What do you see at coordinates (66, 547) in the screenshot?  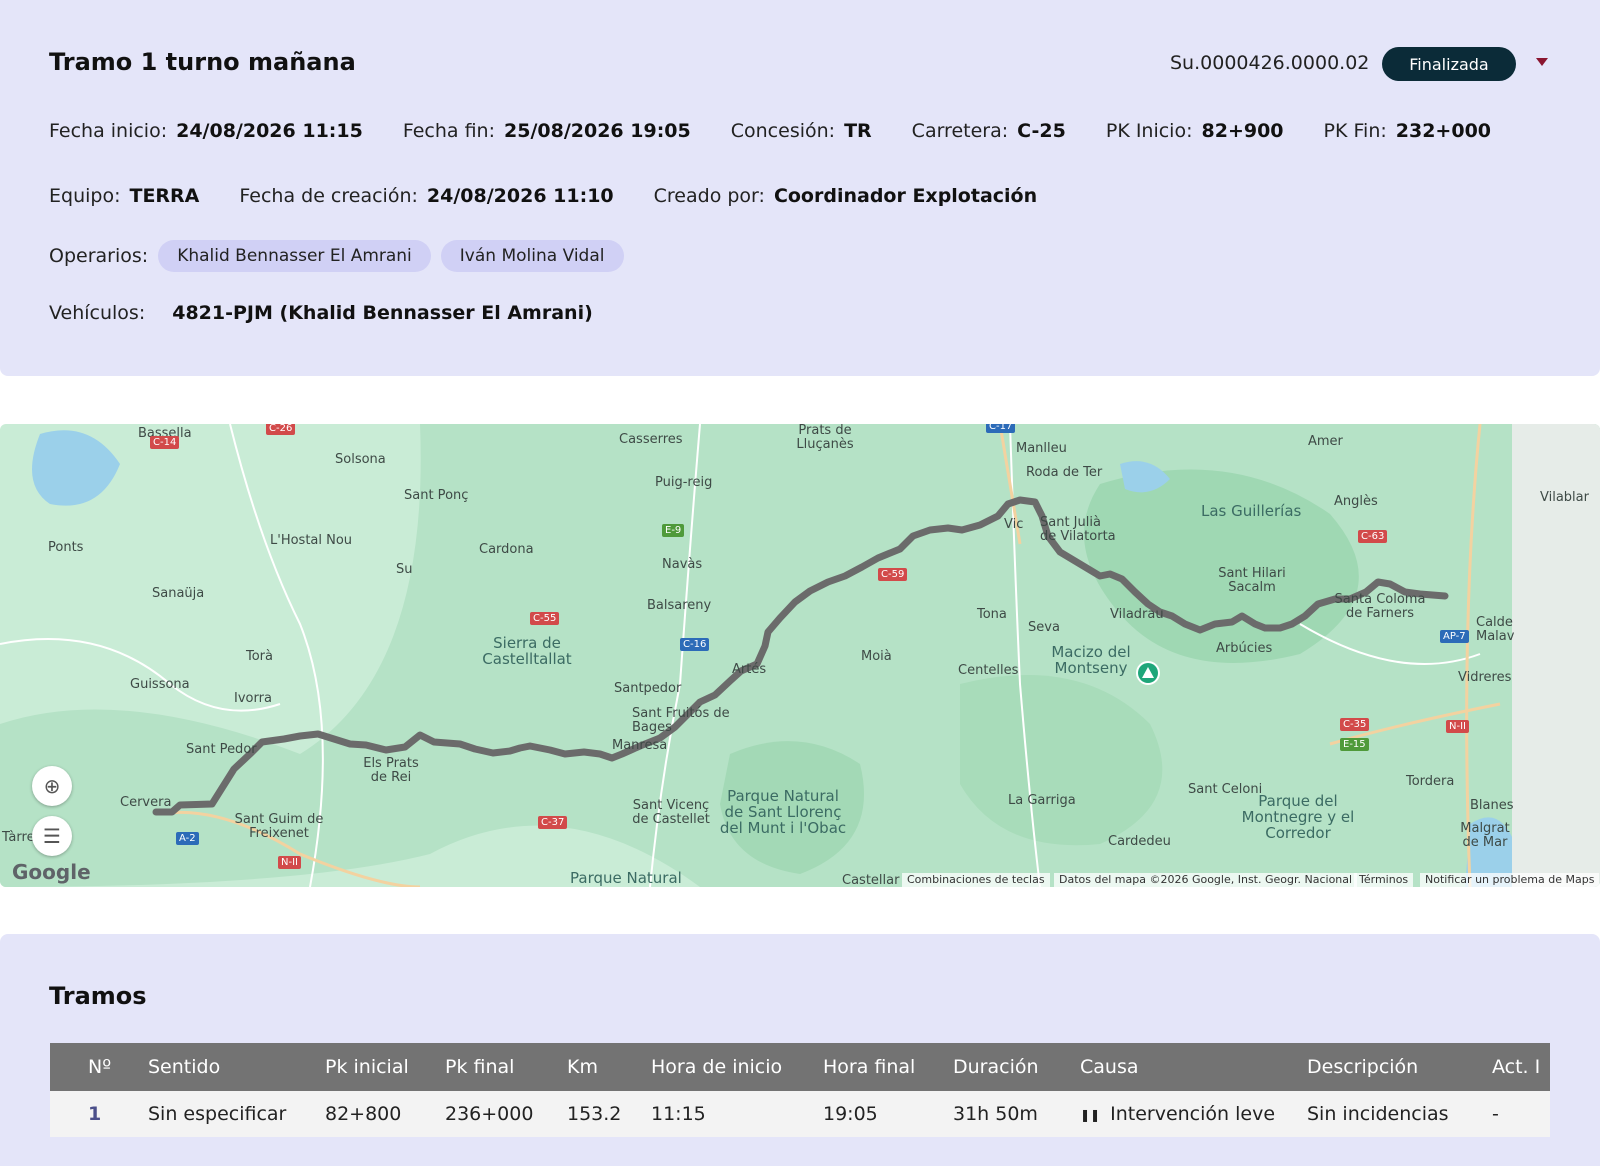 I see `map-label: Ponts` at bounding box center [66, 547].